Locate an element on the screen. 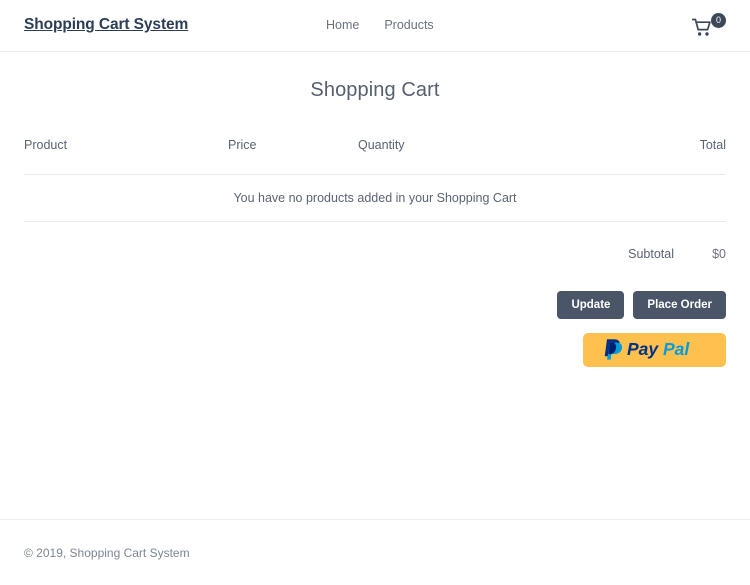 This screenshot has height=585, width=750. subtotal-value: $0 is located at coordinates (719, 254).